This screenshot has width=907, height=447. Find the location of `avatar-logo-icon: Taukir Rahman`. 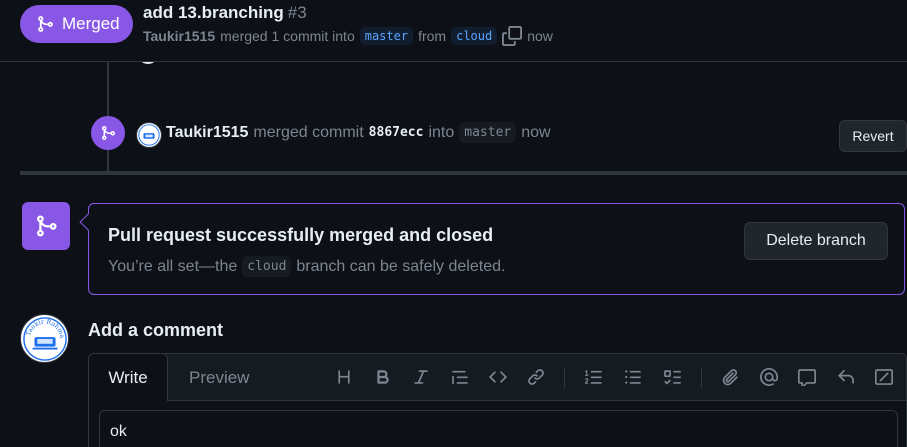

avatar-logo-icon: Taukir Rahman is located at coordinates (44, 338).